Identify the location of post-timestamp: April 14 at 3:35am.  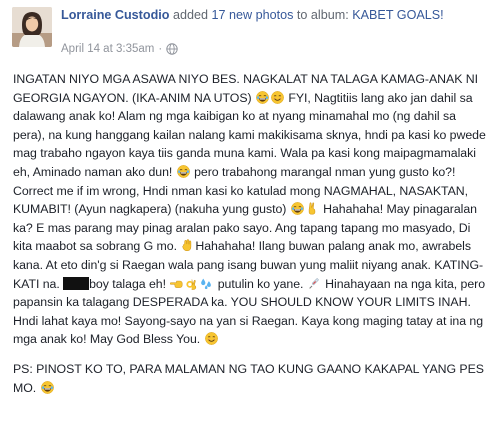
(107, 49).